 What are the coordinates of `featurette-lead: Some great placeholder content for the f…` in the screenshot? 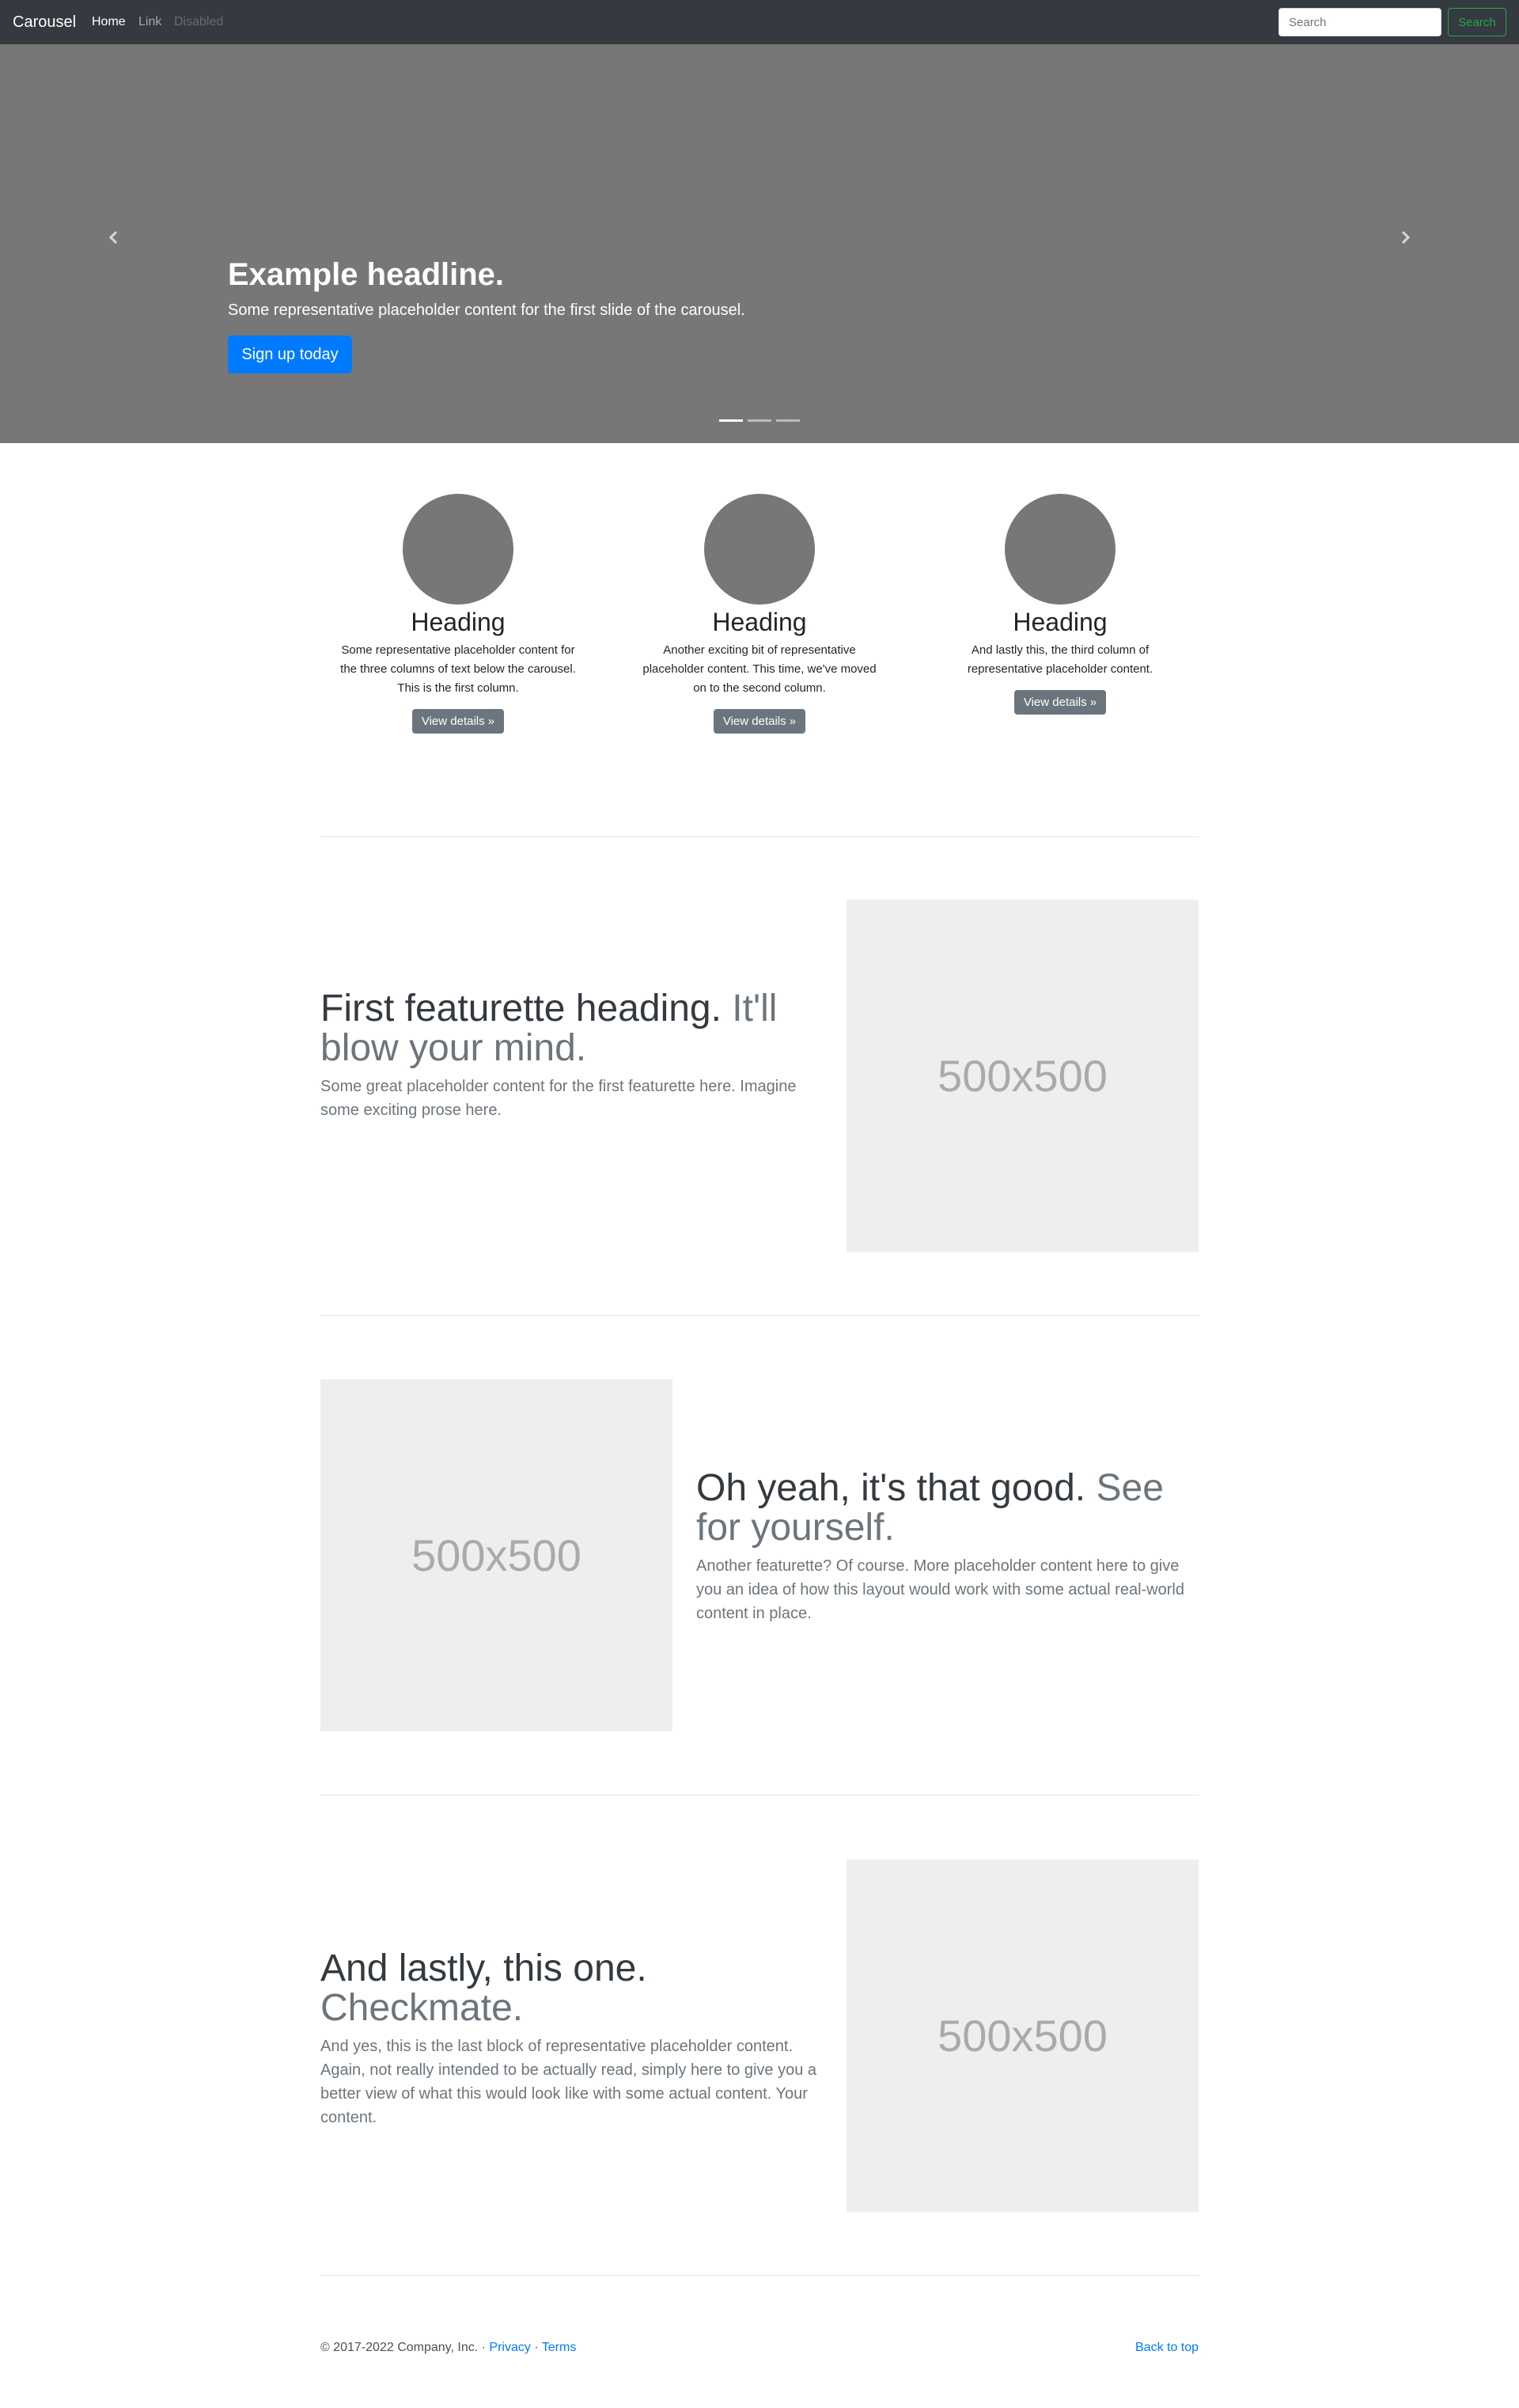 It's located at (559, 1098).